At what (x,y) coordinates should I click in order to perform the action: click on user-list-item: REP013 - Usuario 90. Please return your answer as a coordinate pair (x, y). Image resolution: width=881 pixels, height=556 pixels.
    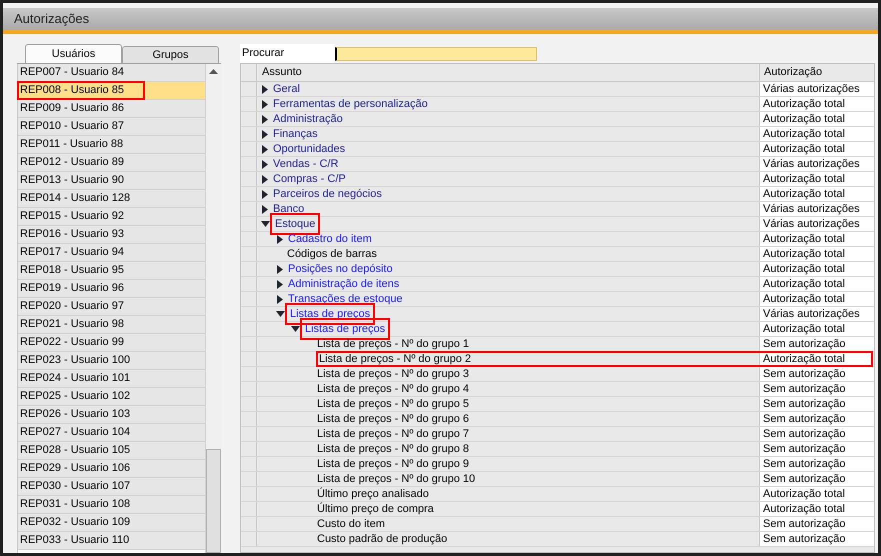
    Looking at the image, I should click on (111, 181).